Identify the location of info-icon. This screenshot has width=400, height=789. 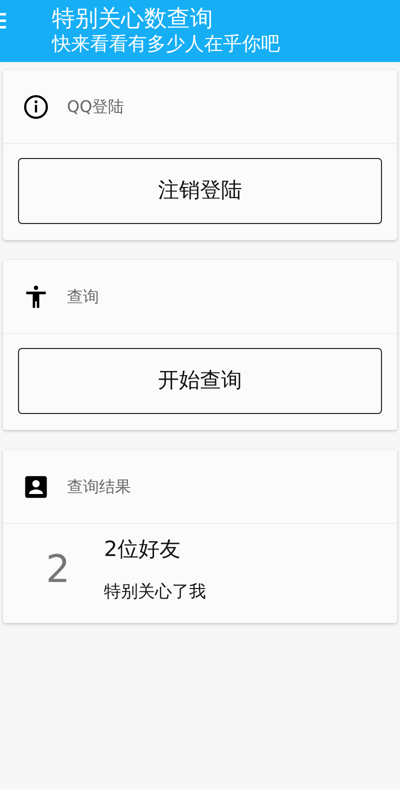
(36, 107).